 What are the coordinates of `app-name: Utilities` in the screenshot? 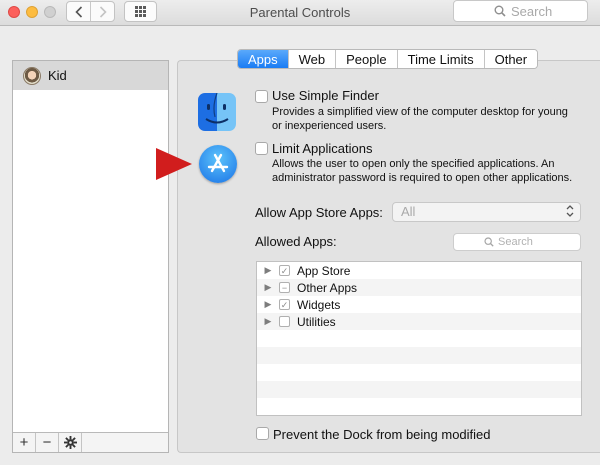 It's located at (316, 321).